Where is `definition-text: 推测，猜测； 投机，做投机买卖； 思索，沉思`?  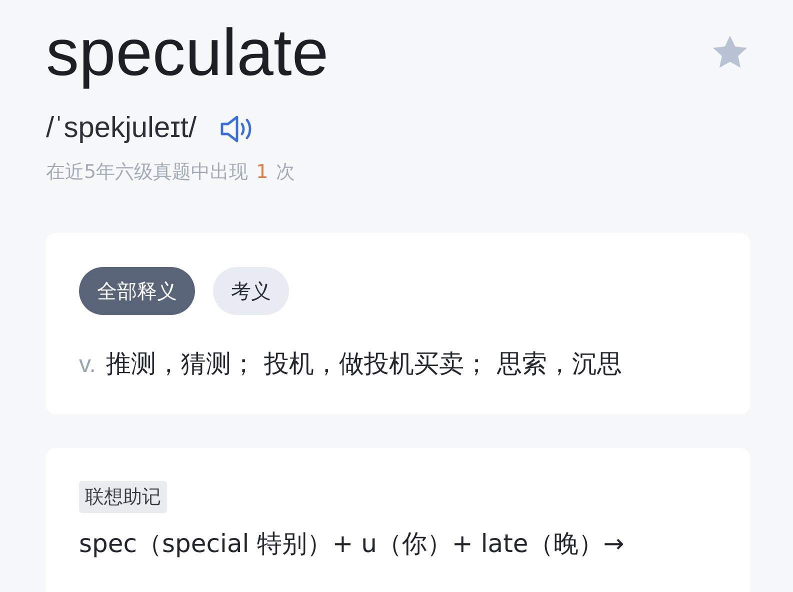 definition-text: 推测，猜测； 投机，做投机买卖； 思索，沉思 is located at coordinates (364, 364).